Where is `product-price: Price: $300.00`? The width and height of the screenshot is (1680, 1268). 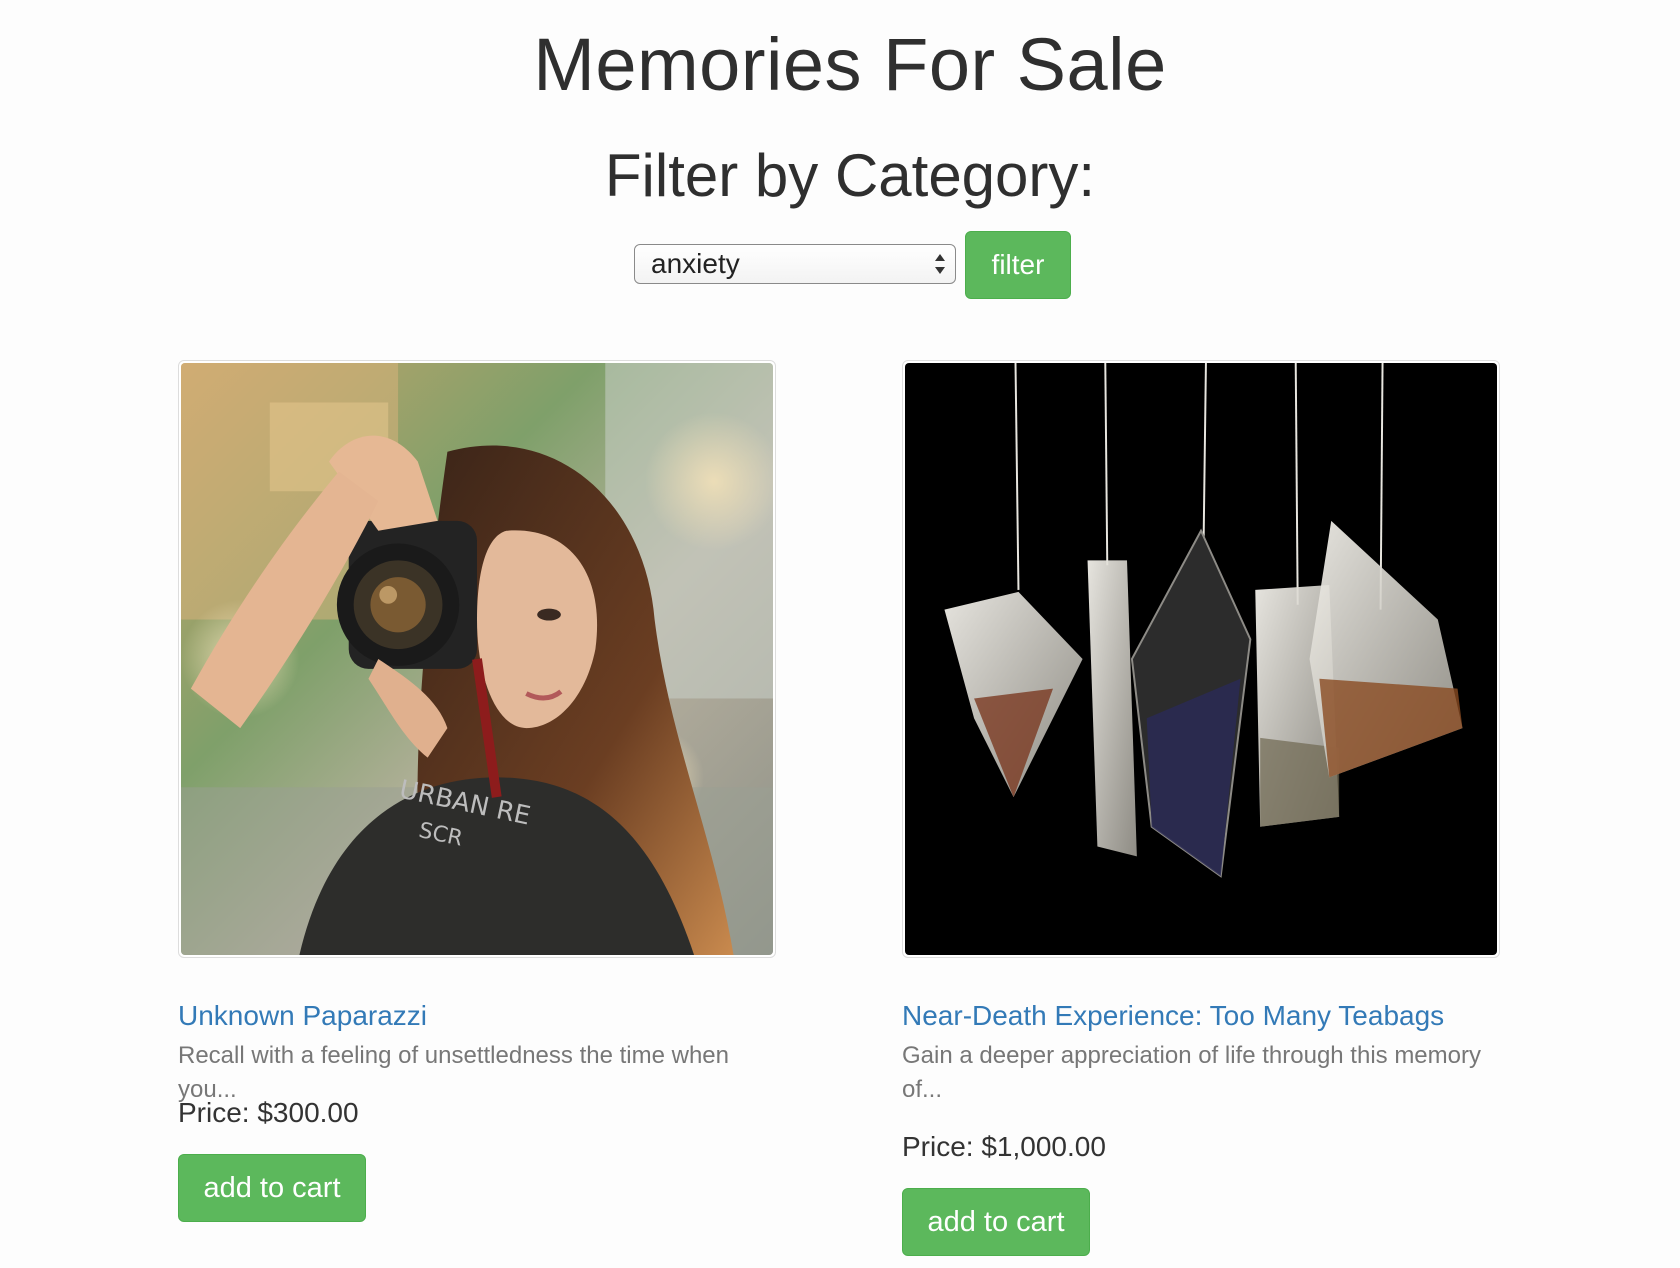
product-price: Price: $300.00 is located at coordinates (268, 1112).